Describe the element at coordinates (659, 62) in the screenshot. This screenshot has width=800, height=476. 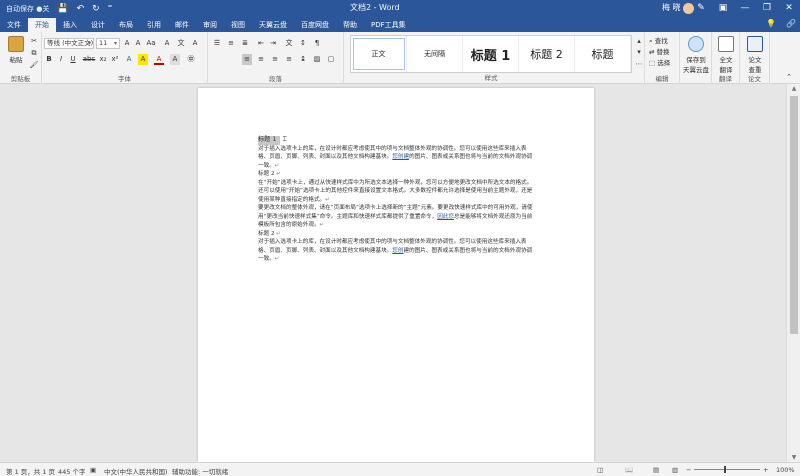
I see `select-button: ⬚ 选择` at that location.